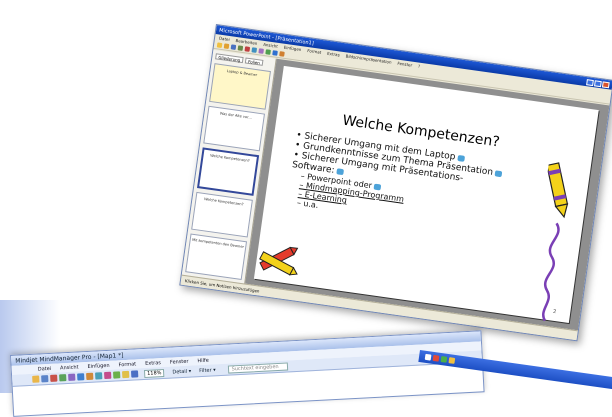 The image size is (612, 417). What do you see at coordinates (36, 379) in the screenshot?
I see `new-map-icon` at bounding box center [36, 379].